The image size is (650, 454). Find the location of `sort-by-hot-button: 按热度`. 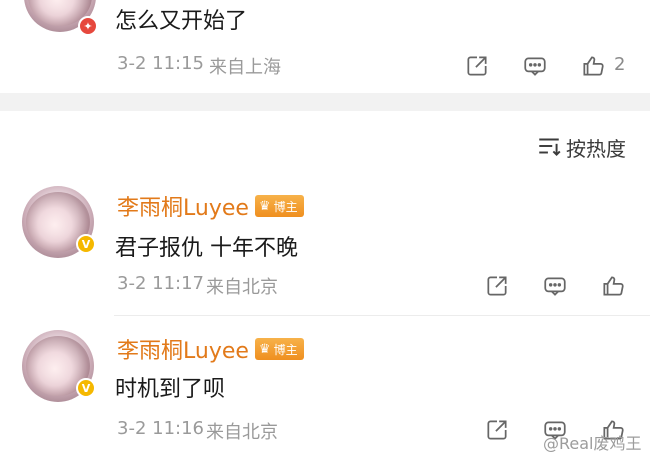

sort-by-hot-button: 按热度 is located at coordinates (596, 147).